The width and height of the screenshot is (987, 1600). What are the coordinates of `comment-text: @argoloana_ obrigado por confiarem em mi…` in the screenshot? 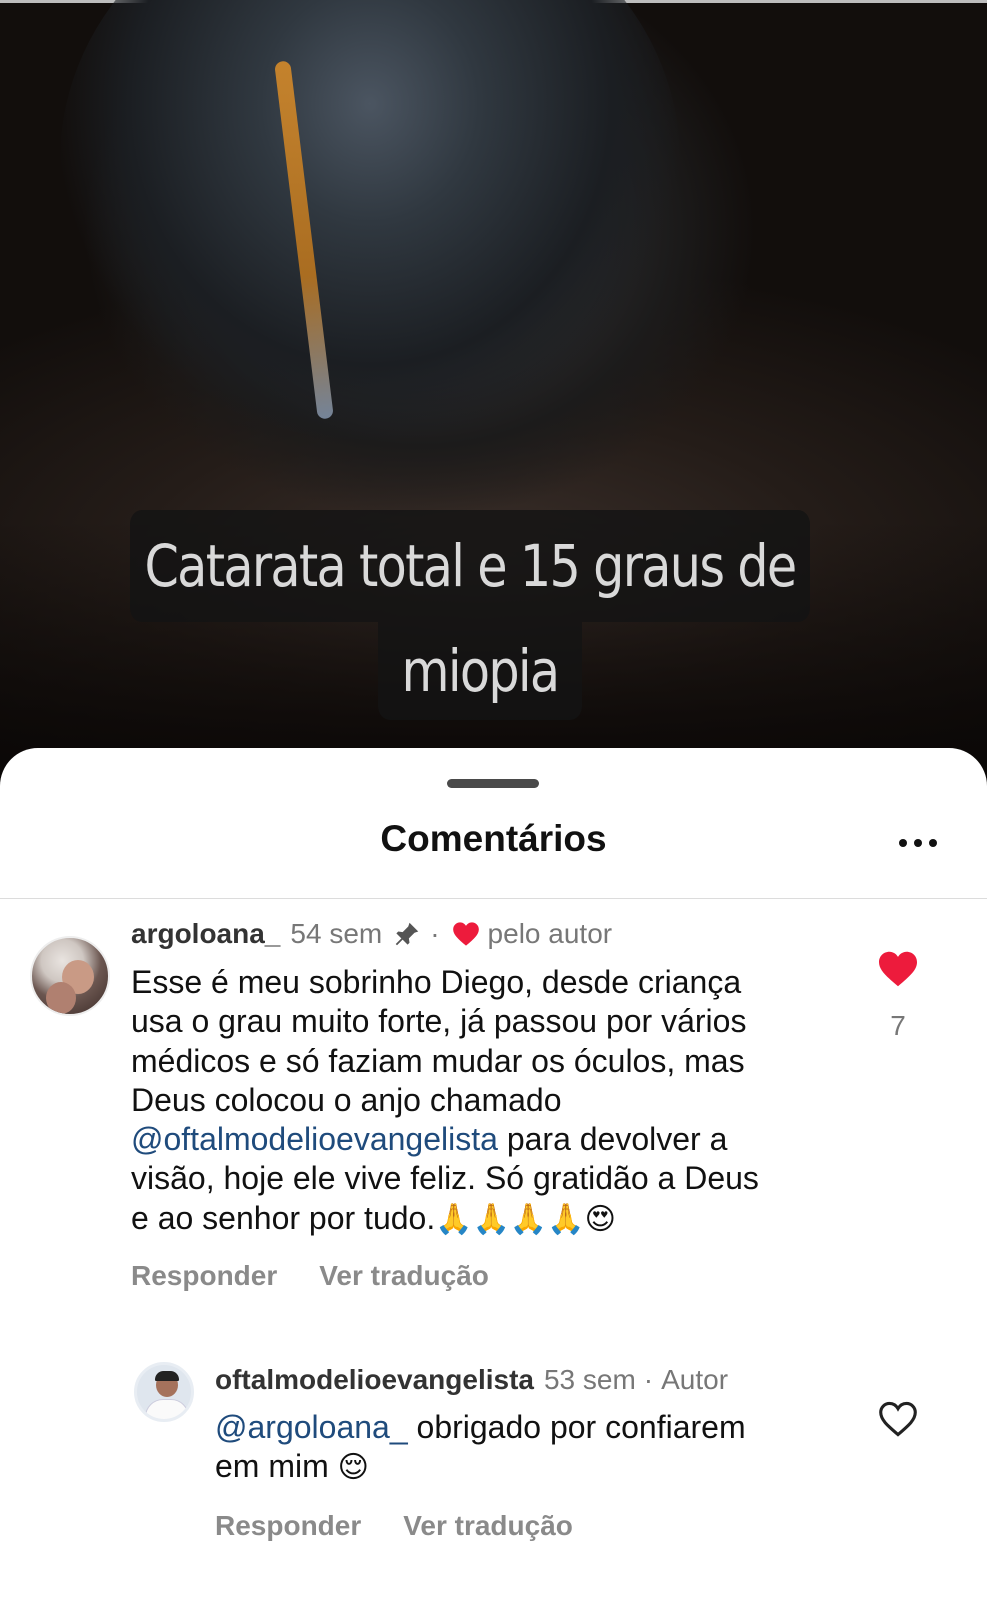 It's located at (535, 1448).